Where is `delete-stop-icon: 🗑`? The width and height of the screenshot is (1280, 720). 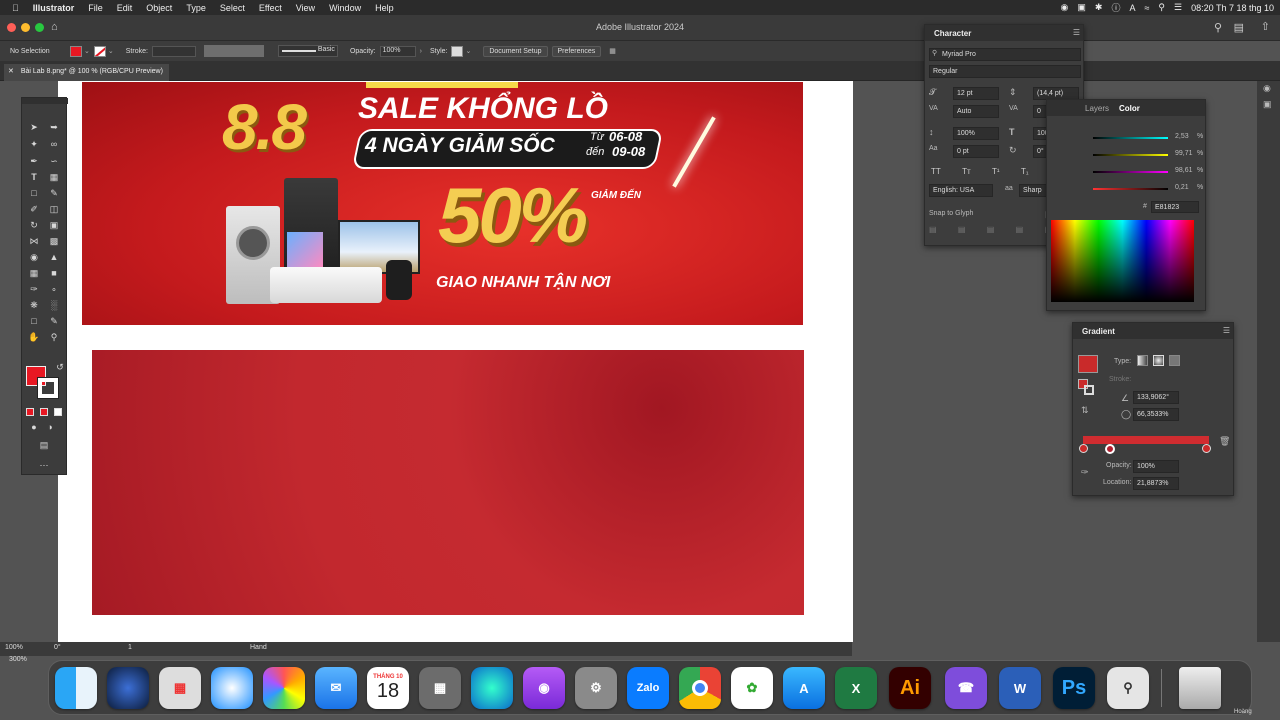 delete-stop-icon: 🗑 is located at coordinates (1224, 441).